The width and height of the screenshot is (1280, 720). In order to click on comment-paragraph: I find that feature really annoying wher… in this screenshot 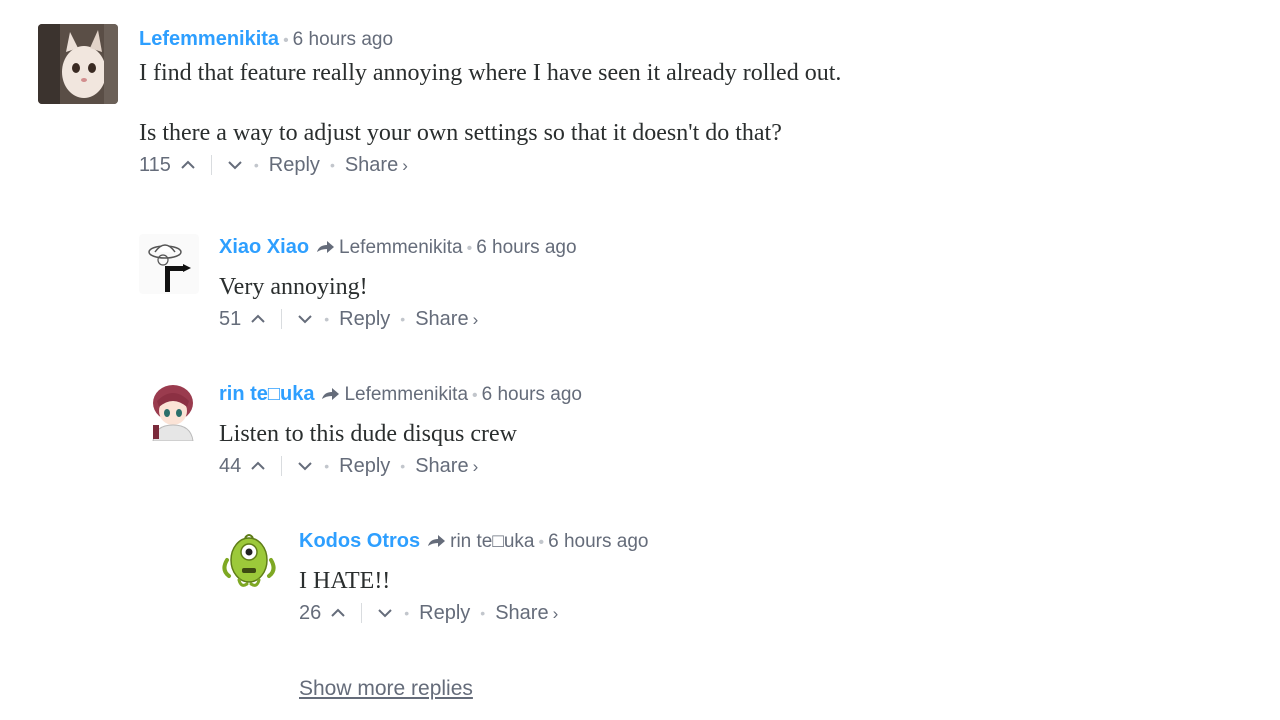, I will do `click(490, 73)`.